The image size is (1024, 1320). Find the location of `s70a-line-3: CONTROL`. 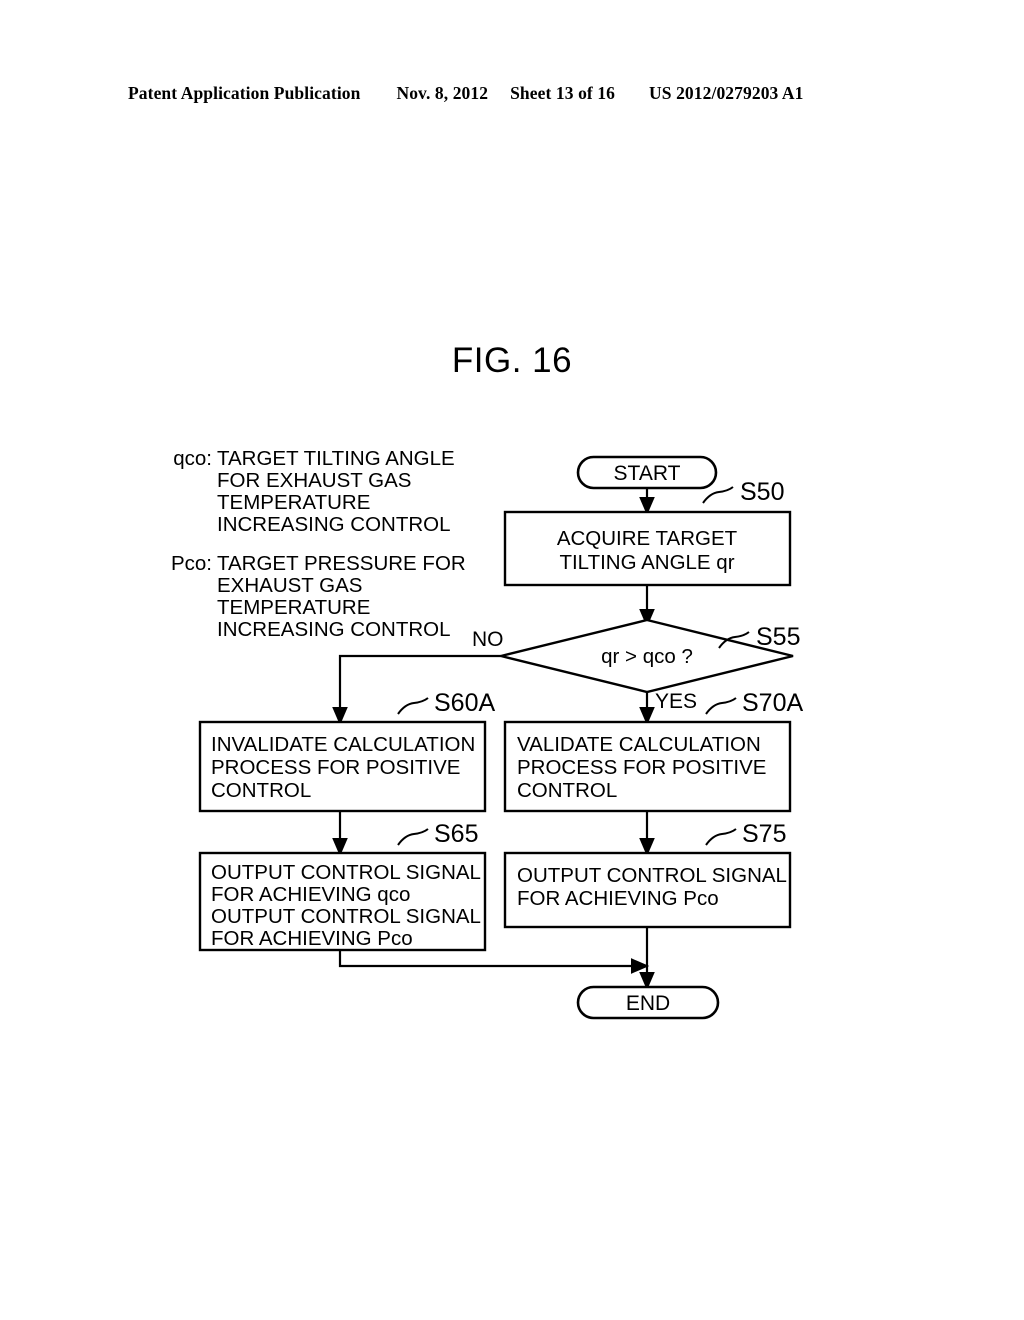

s70a-line-3: CONTROL is located at coordinates (567, 790).